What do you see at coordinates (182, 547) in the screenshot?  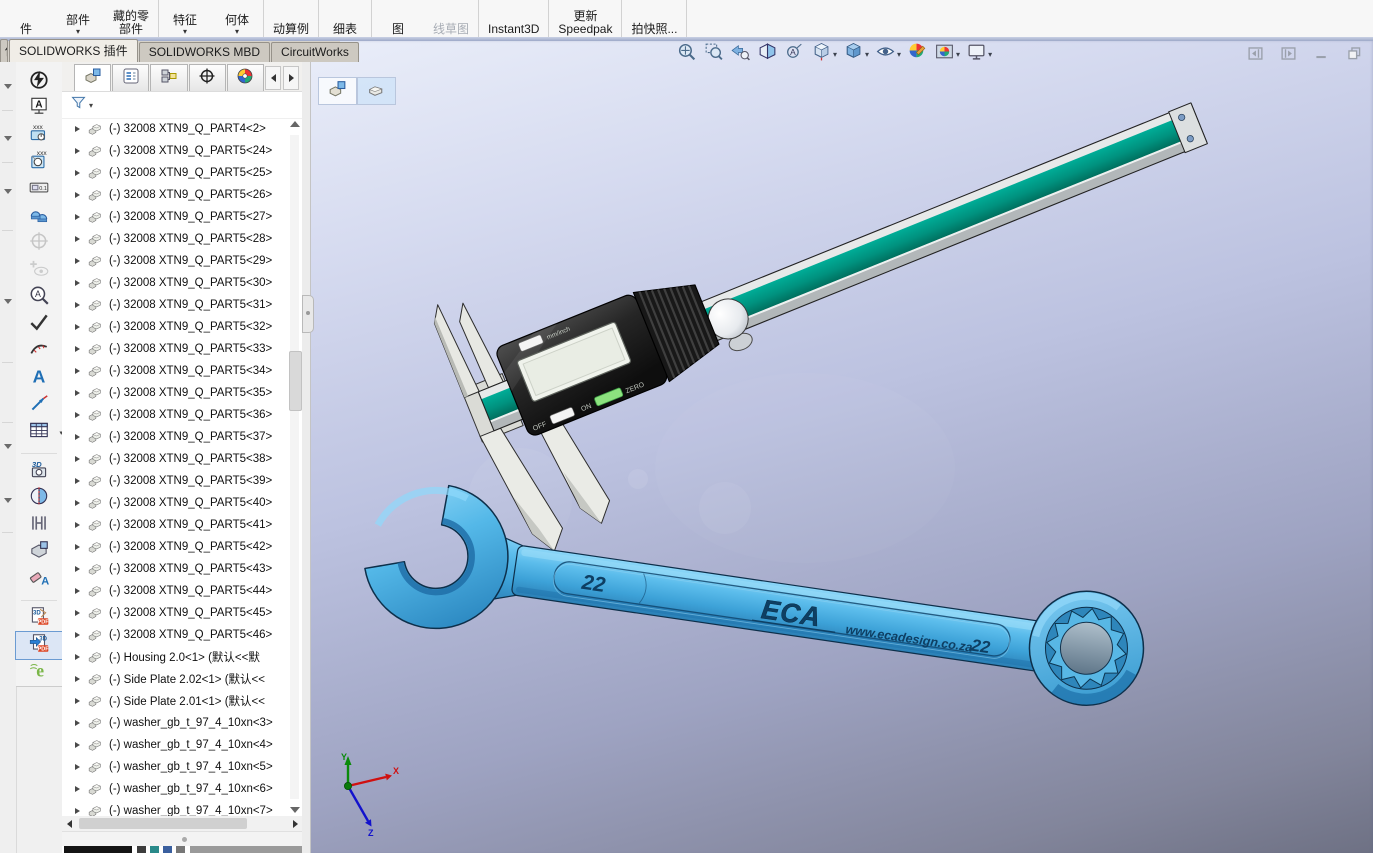 I see `tree-item: (-) 32008 XTN9_Q_PART5<42>` at bounding box center [182, 547].